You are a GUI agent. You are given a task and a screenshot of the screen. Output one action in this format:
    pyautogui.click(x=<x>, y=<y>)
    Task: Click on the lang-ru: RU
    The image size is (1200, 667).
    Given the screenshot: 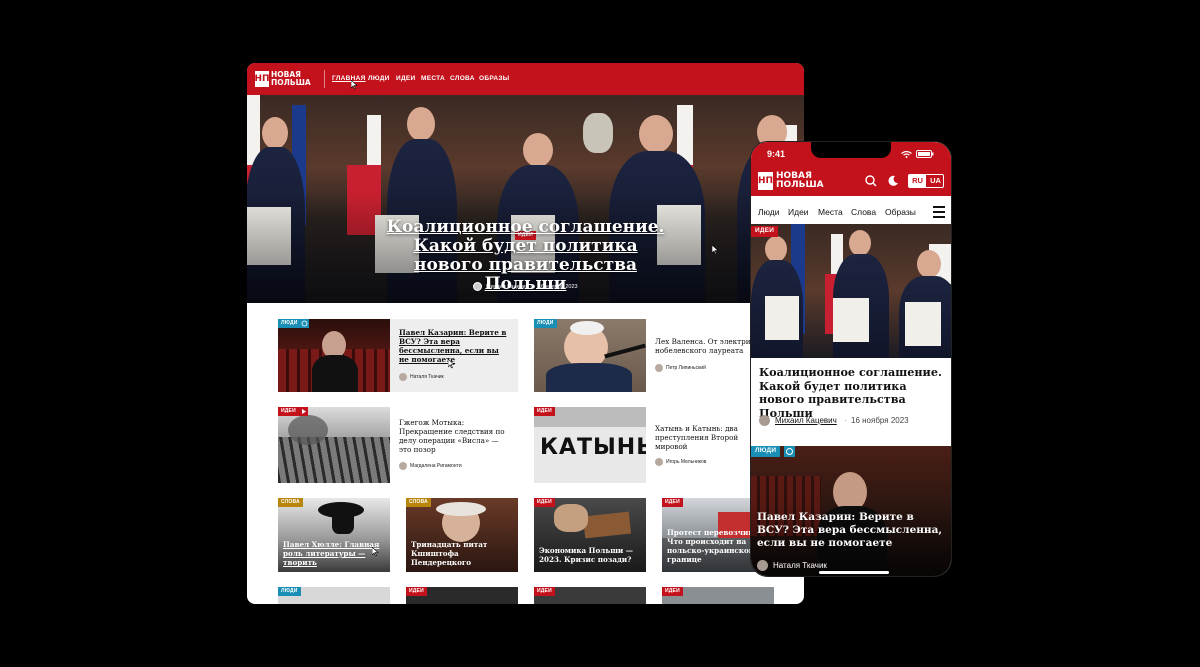 What is the action you would take?
    pyautogui.click(x=917, y=181)
    